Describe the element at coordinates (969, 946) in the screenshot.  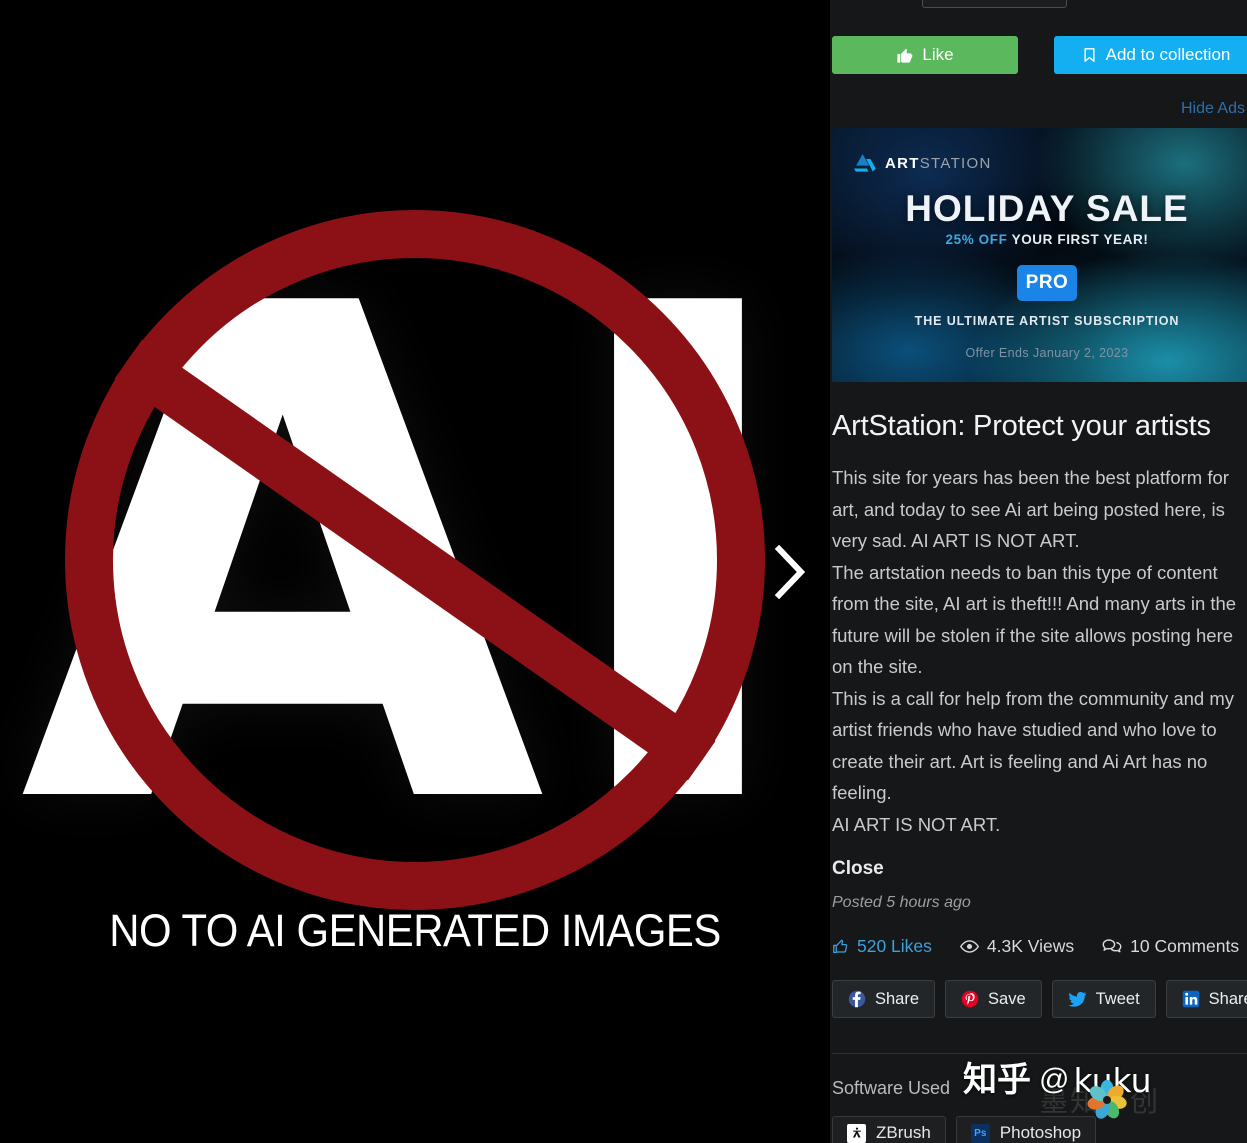
I see `eye-icon` at that location.